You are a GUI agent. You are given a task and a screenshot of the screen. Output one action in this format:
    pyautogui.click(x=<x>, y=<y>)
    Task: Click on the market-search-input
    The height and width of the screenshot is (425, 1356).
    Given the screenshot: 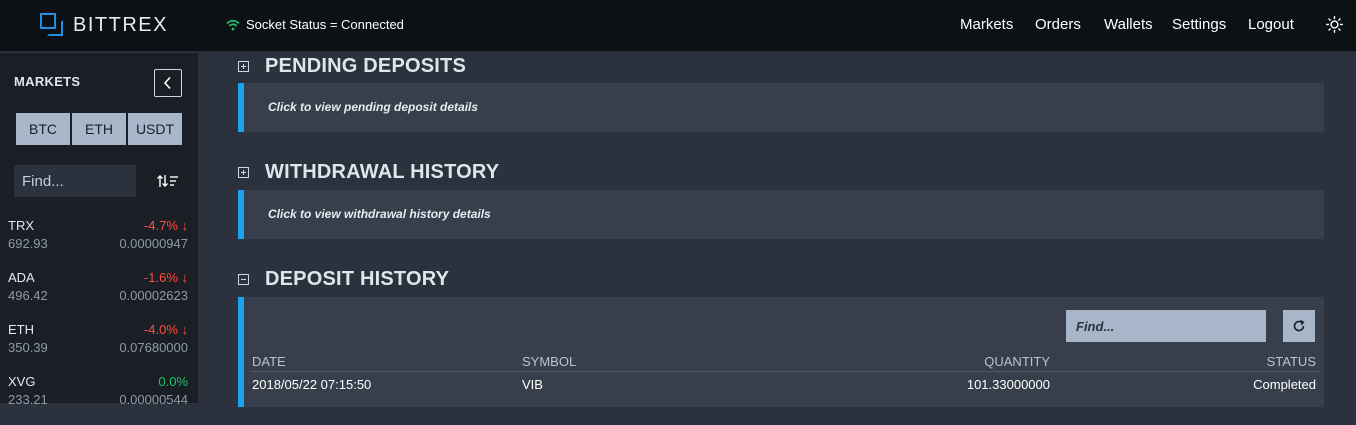 What is the action you would take?
    pyautogui.click(x=75, y=181)
    